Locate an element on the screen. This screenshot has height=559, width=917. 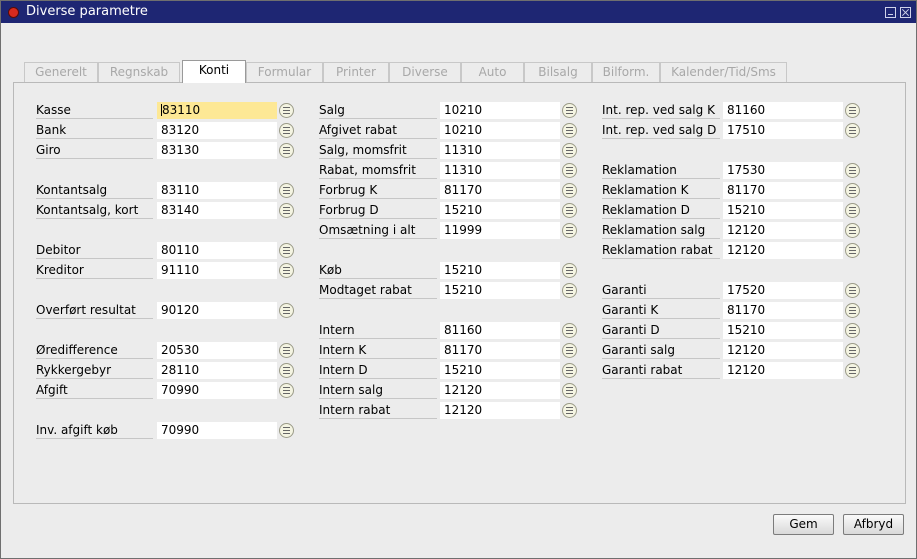
giro-account-field: 83130 is located at coordinates (217, 150).